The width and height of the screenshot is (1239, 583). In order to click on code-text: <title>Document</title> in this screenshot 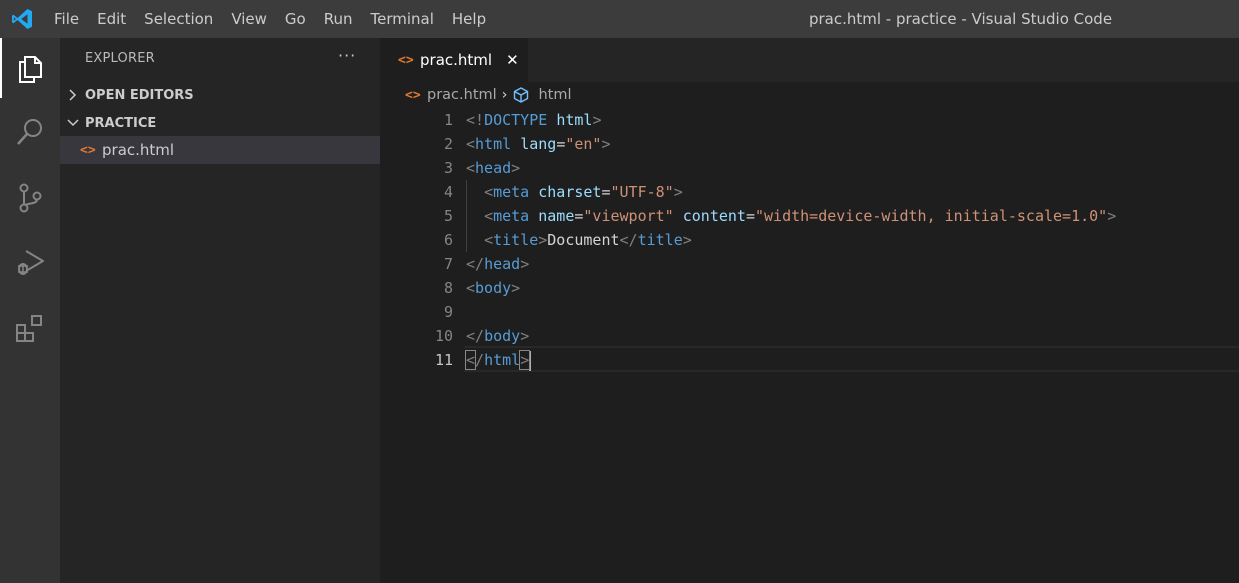, I will do `click(588, 240)`.